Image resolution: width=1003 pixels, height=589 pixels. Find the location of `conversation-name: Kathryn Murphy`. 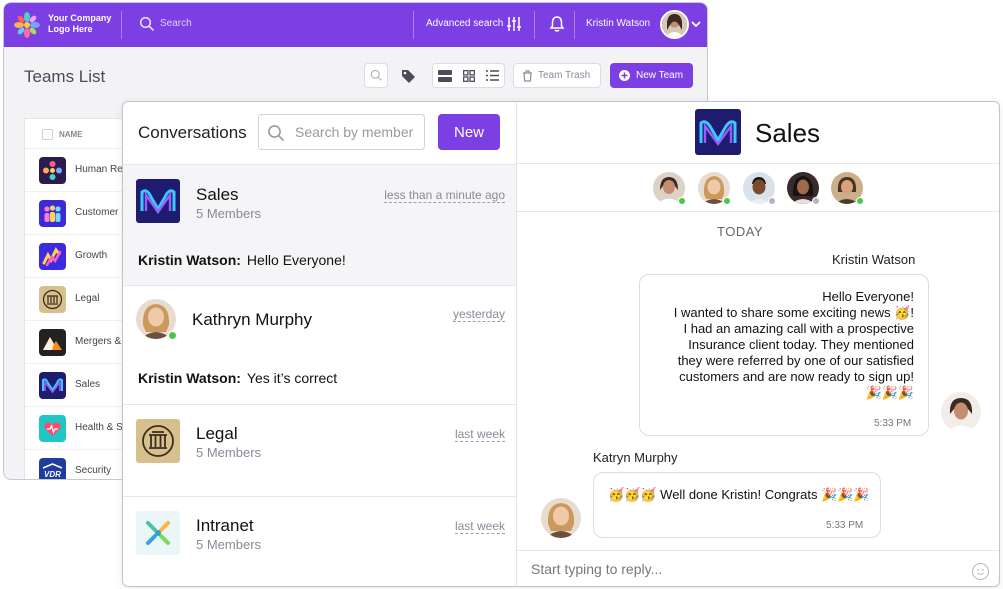

conversation-name: Kathryn Murphy is located at coordinates (252, 319).